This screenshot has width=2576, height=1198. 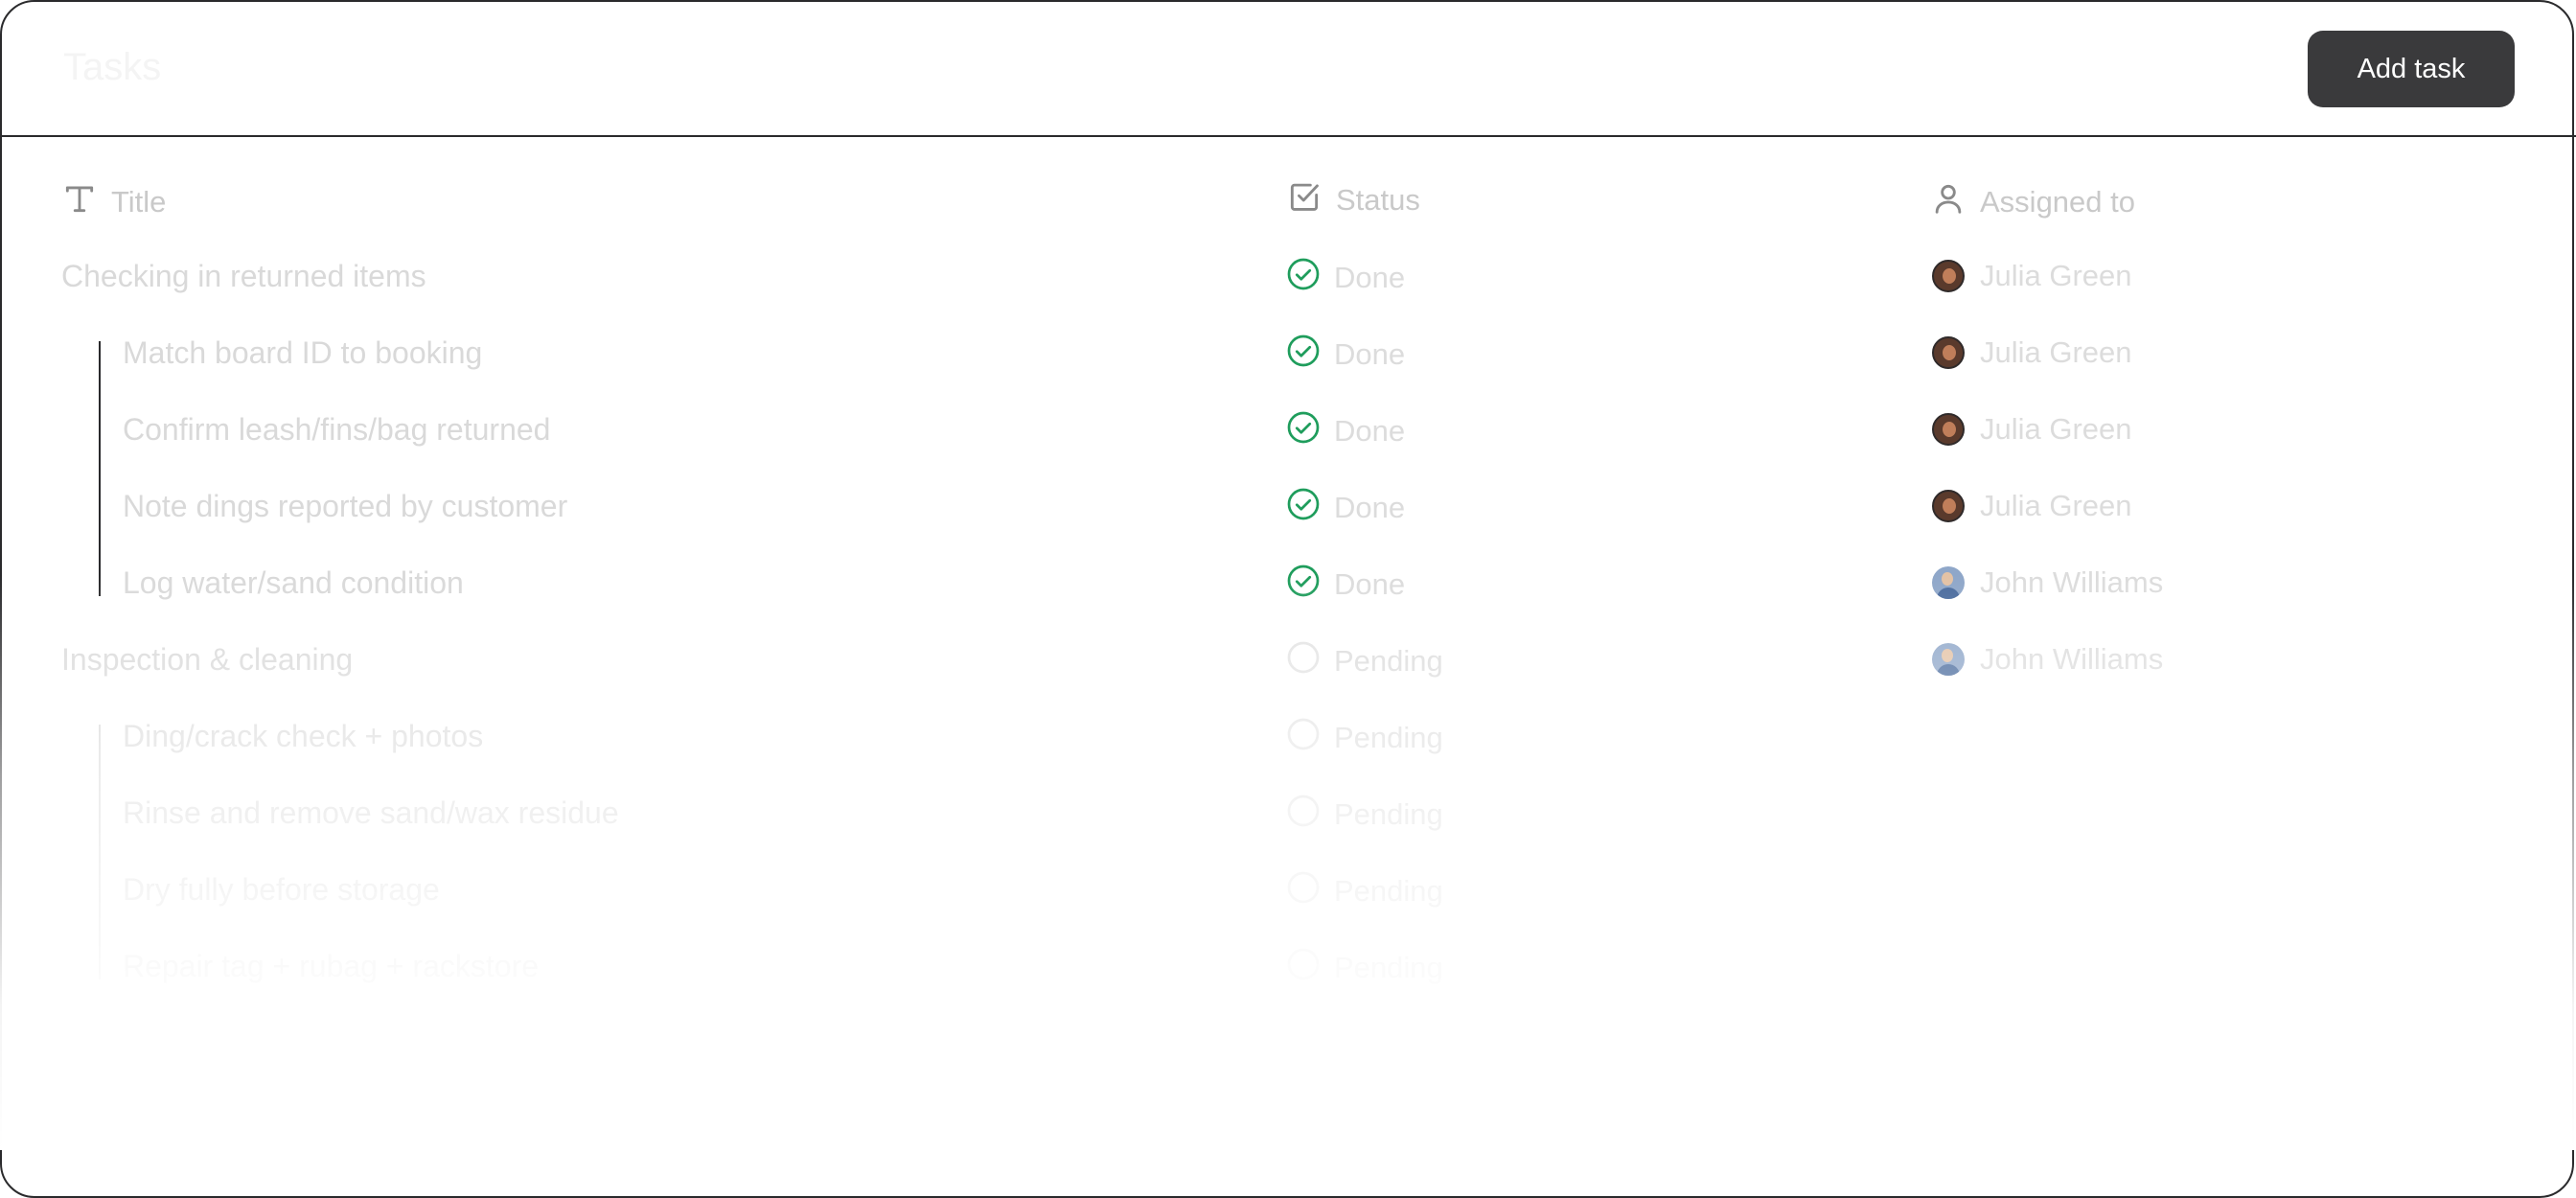 What do you see at coordinates (303, 736) in the screenshot?
I see `task-title: Ding/crack check + photos` at bounding box center [303, 736].